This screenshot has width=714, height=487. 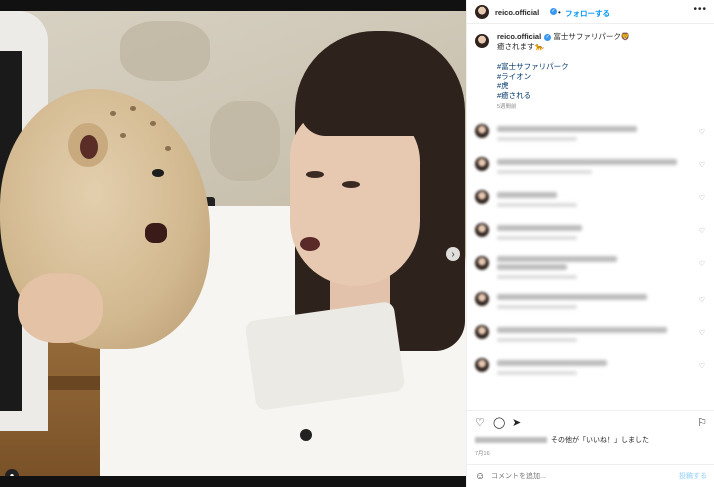 What do you see at coordinates (507, 107) in the screenshot?
I see `caption-time: 5週間前` at bounding box center [507, 107].